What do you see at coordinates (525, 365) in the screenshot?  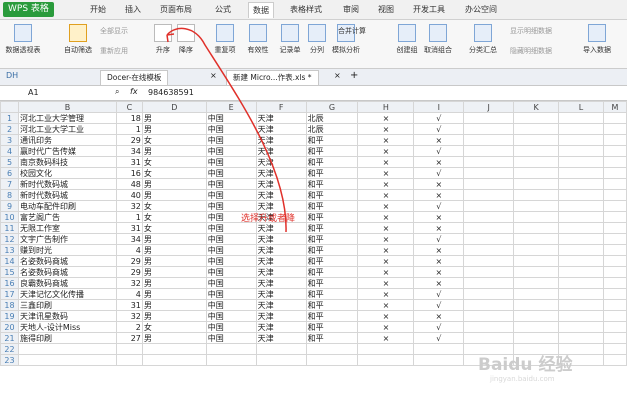 I see `watermark: Baidu 经验` at bounding box center [525, 365].